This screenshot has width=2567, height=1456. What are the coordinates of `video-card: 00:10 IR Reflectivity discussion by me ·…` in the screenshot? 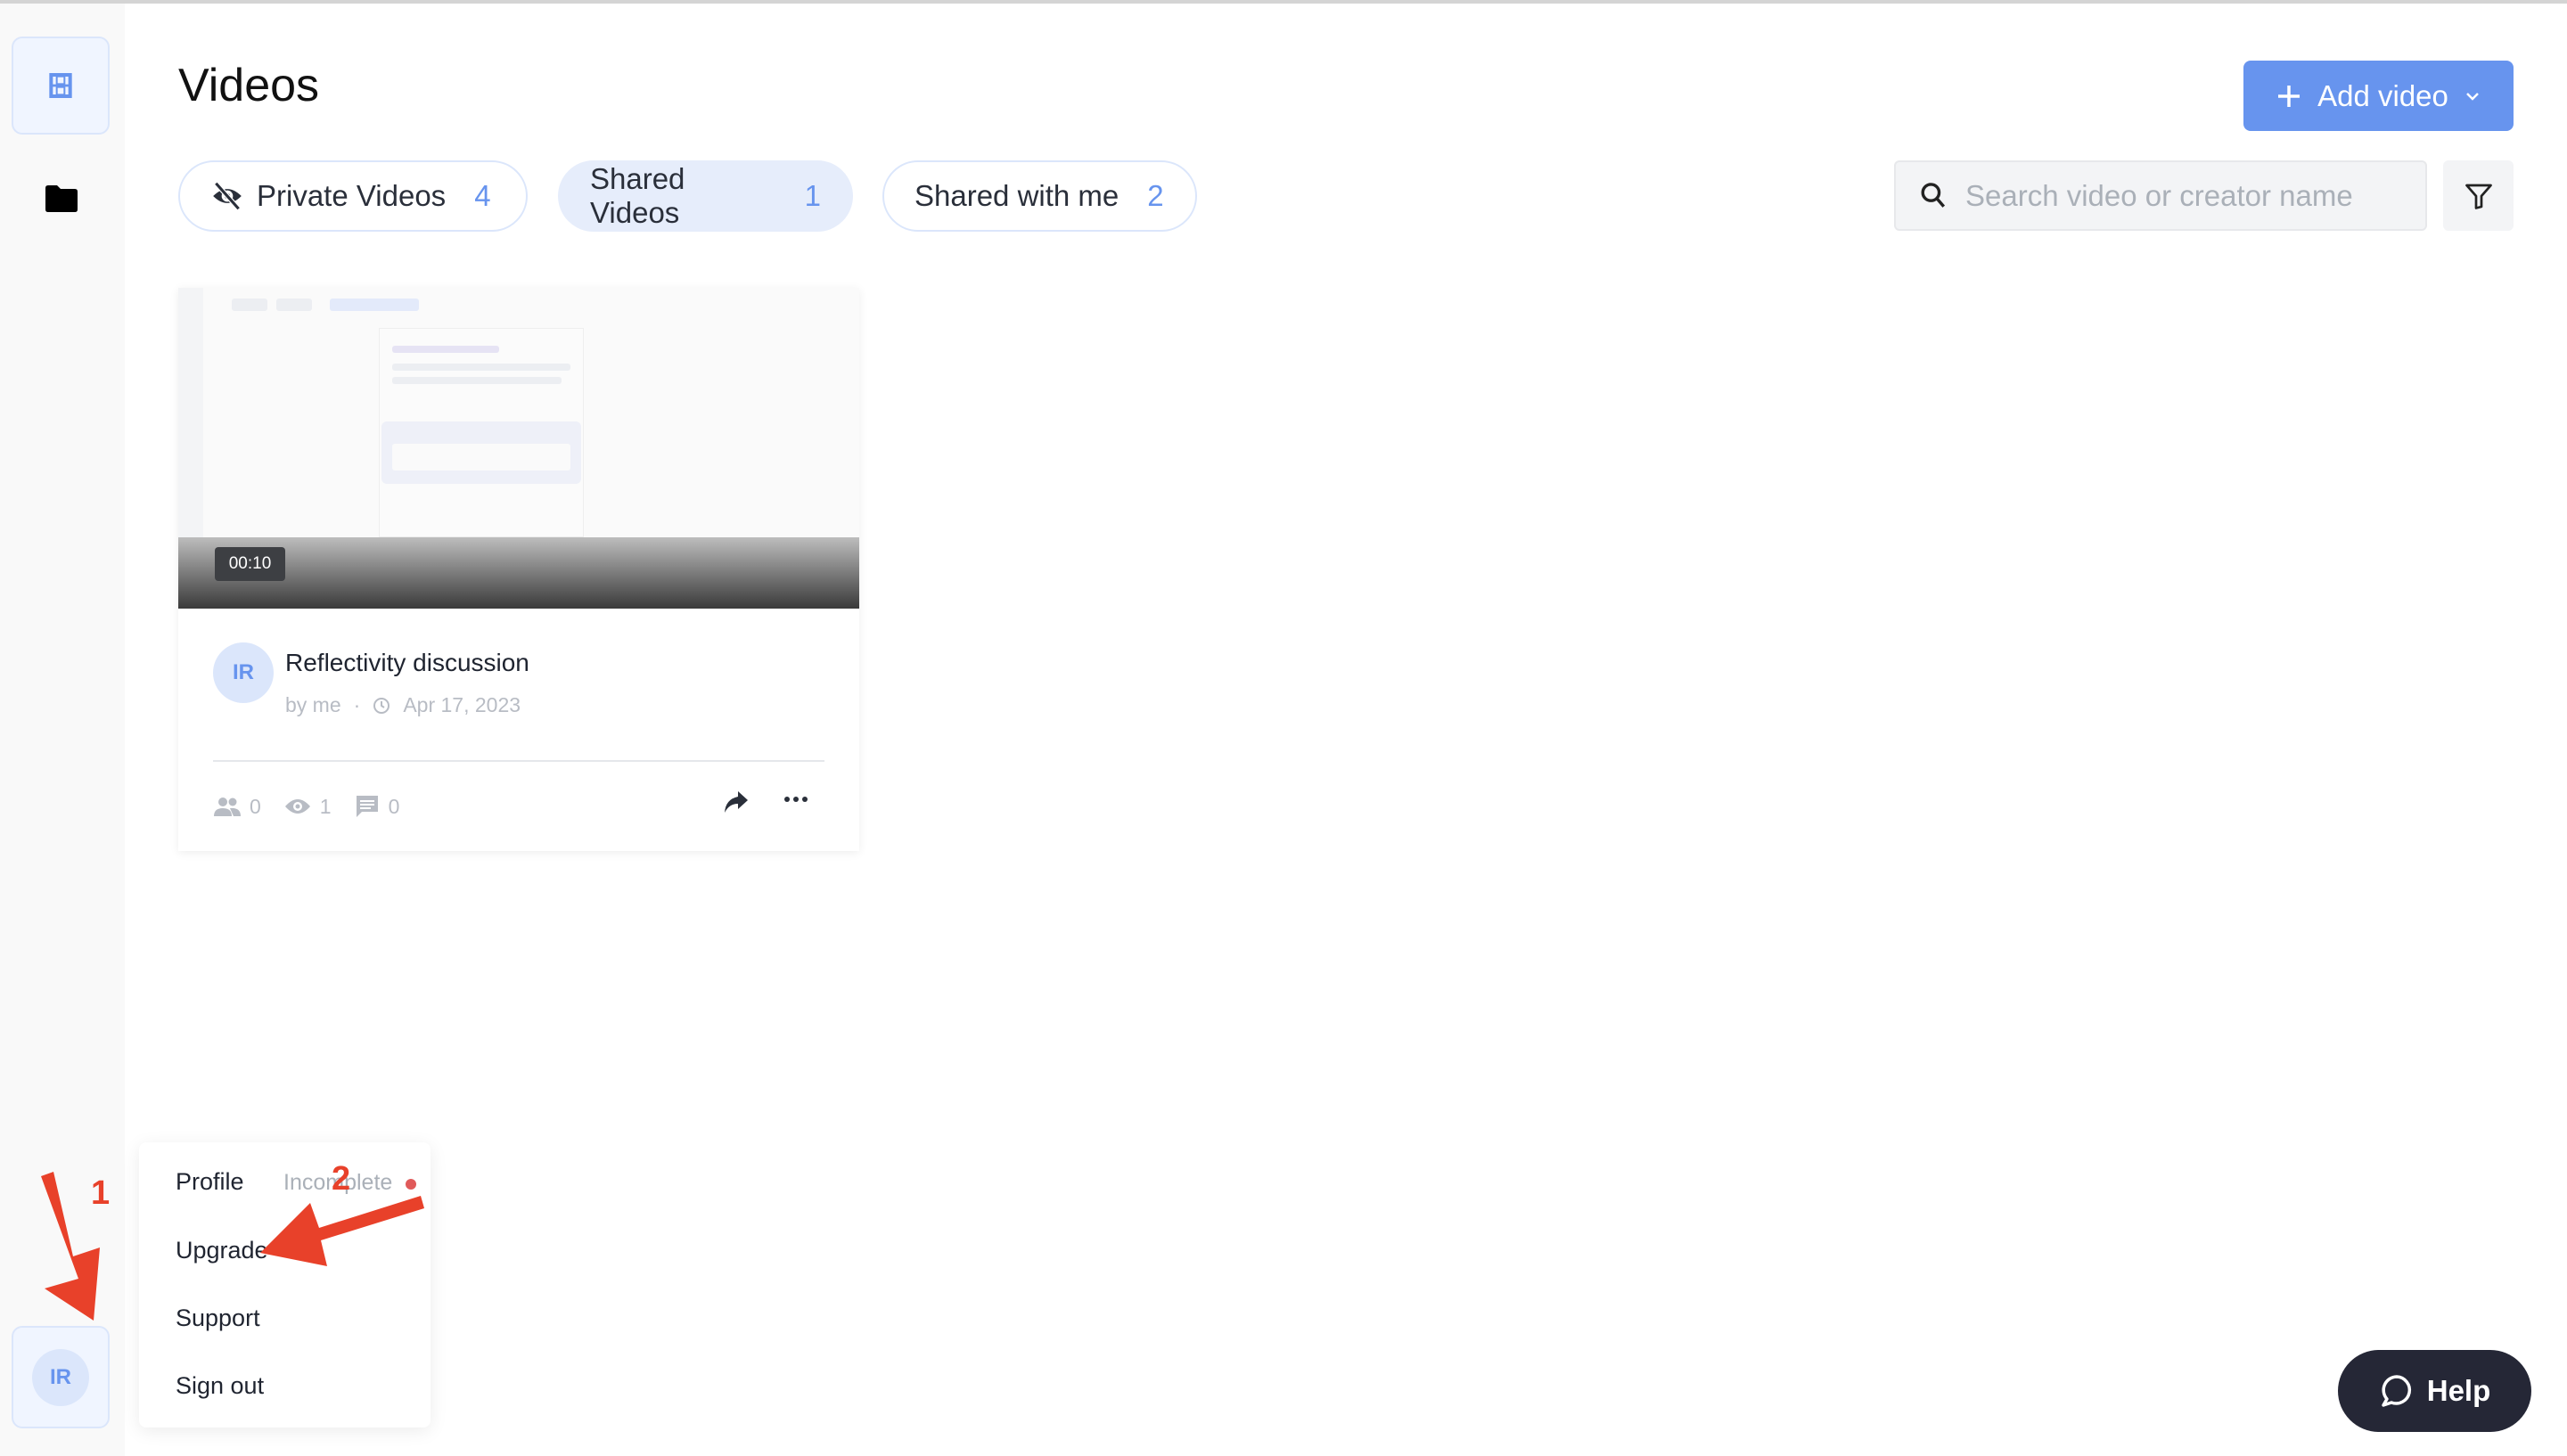 It's located at (518, 569).